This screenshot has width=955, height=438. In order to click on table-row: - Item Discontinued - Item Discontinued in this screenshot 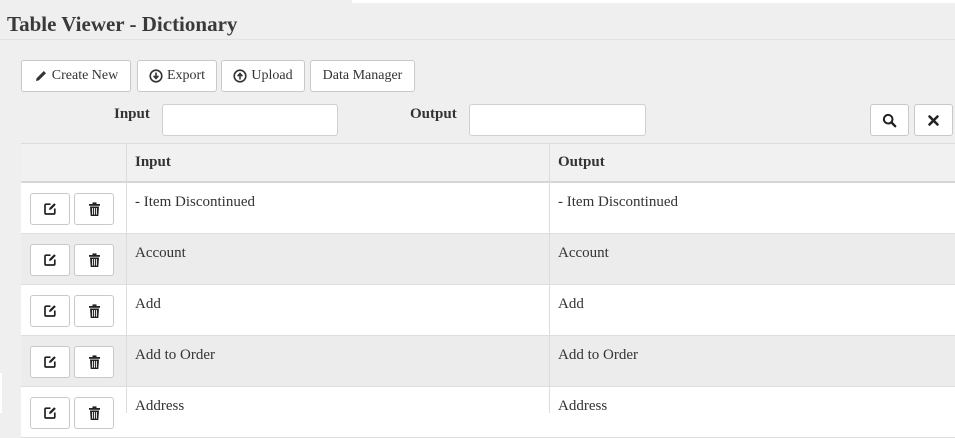, I will do `click(488, 208)`.